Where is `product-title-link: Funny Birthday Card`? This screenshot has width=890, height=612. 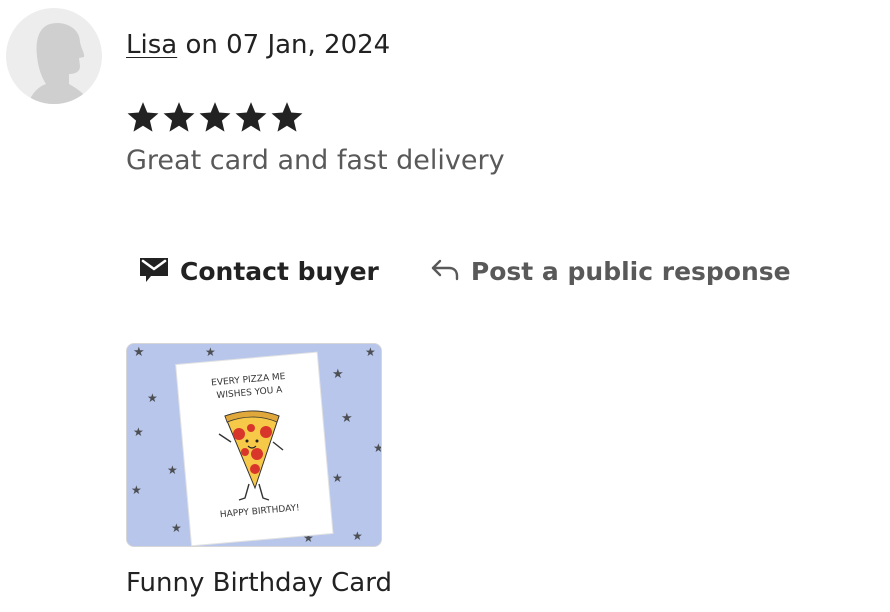 product-title-link: Funny Birthday Card is located at coordinates (259, 583).